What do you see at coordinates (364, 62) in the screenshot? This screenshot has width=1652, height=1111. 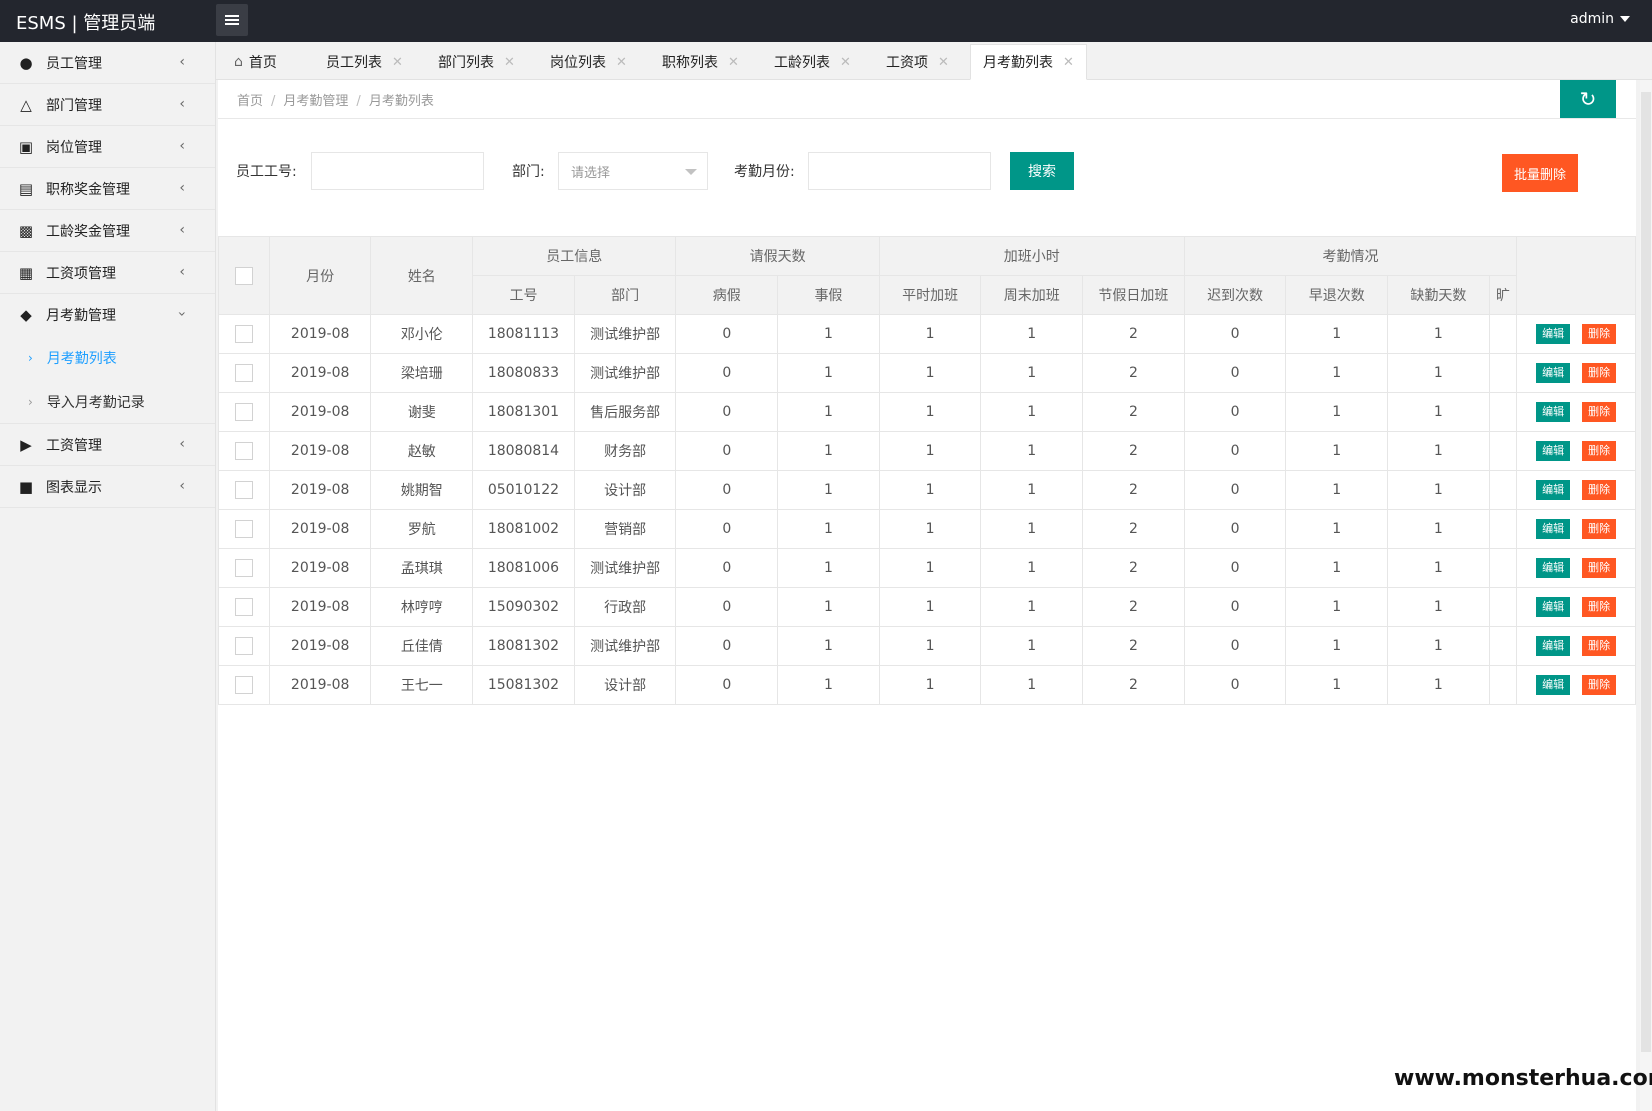 I see `tab-employee-list: 员工列表 ✕` at bounding box center [364, 62].